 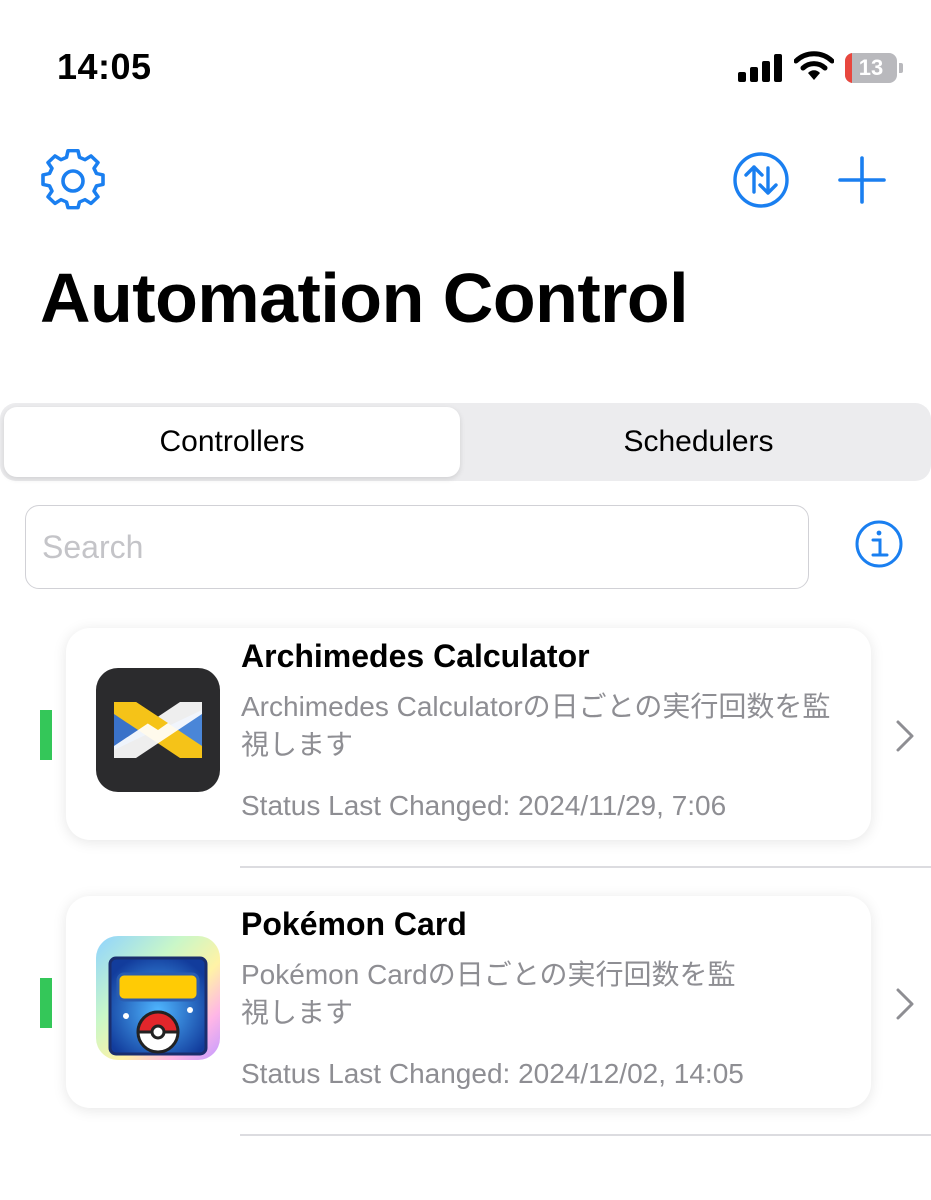 What do you see at coordinates (354, 924) in the screenshot?
I see `controller-title: Pokémon Card` at bounding box center [354, 924].